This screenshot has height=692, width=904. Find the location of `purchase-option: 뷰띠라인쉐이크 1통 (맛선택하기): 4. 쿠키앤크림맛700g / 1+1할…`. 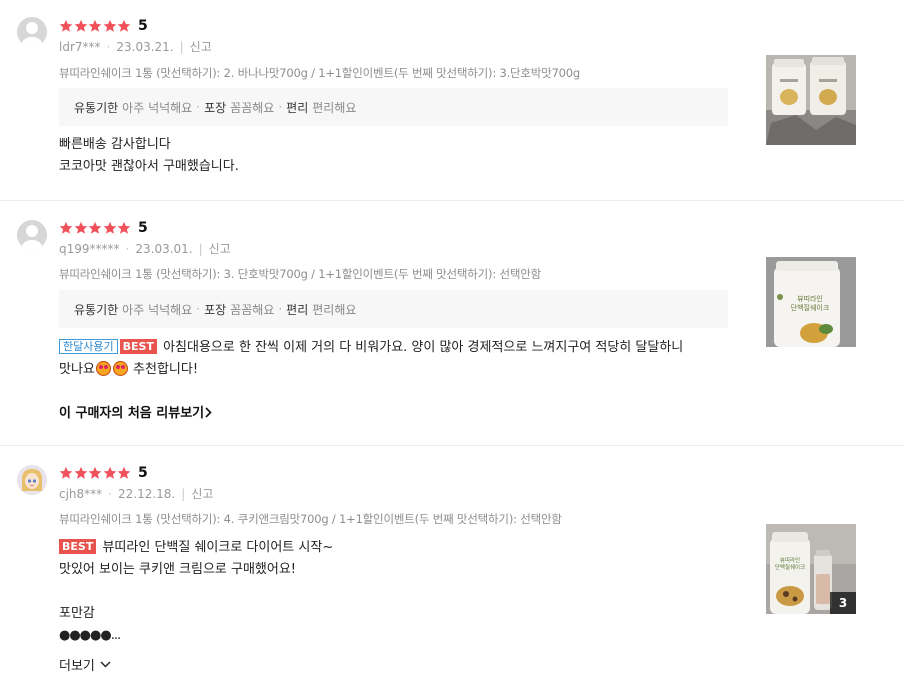

purchase-option: 뷰띠라인쉐이크 1통 (맛선택하기): 4. 쿠키앤크림맛700g / 1+1할… is located at coordinates (310, 519).